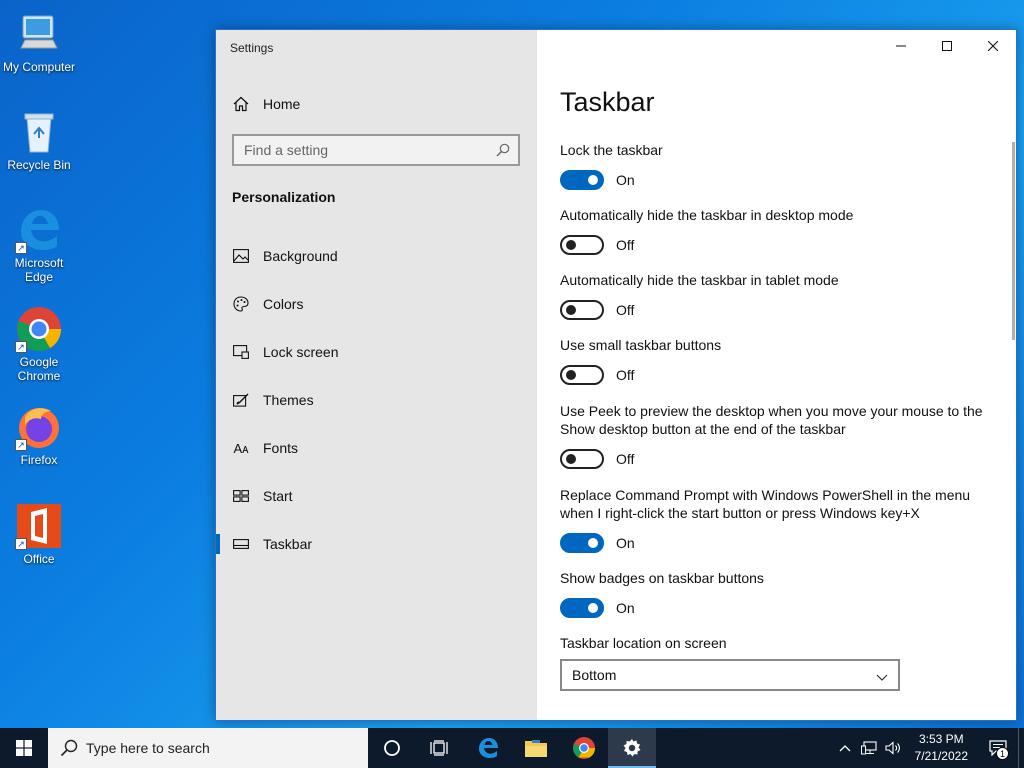 The image size is (1024, 768). Describe the element at coordinates (288, 544) in the screenshot. I see `nav-item-label: Taskbar` at that location.